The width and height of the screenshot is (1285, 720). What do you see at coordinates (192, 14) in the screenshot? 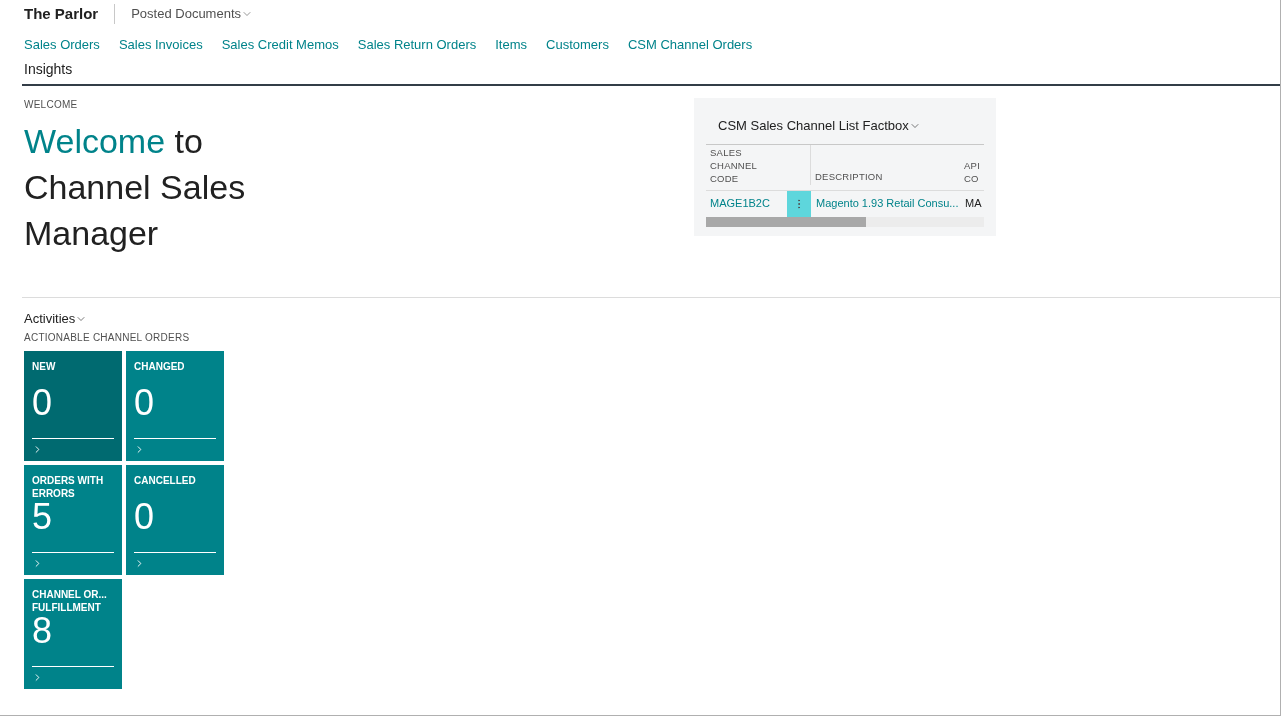
I see `posted-documents-menu: Posted Documents` at bounding box center [192, 14].